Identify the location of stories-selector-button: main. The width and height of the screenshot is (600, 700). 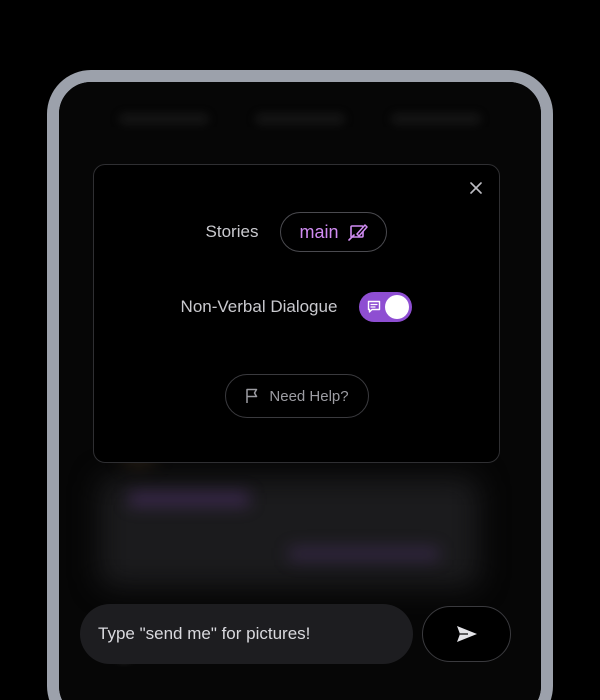
(334, 232).